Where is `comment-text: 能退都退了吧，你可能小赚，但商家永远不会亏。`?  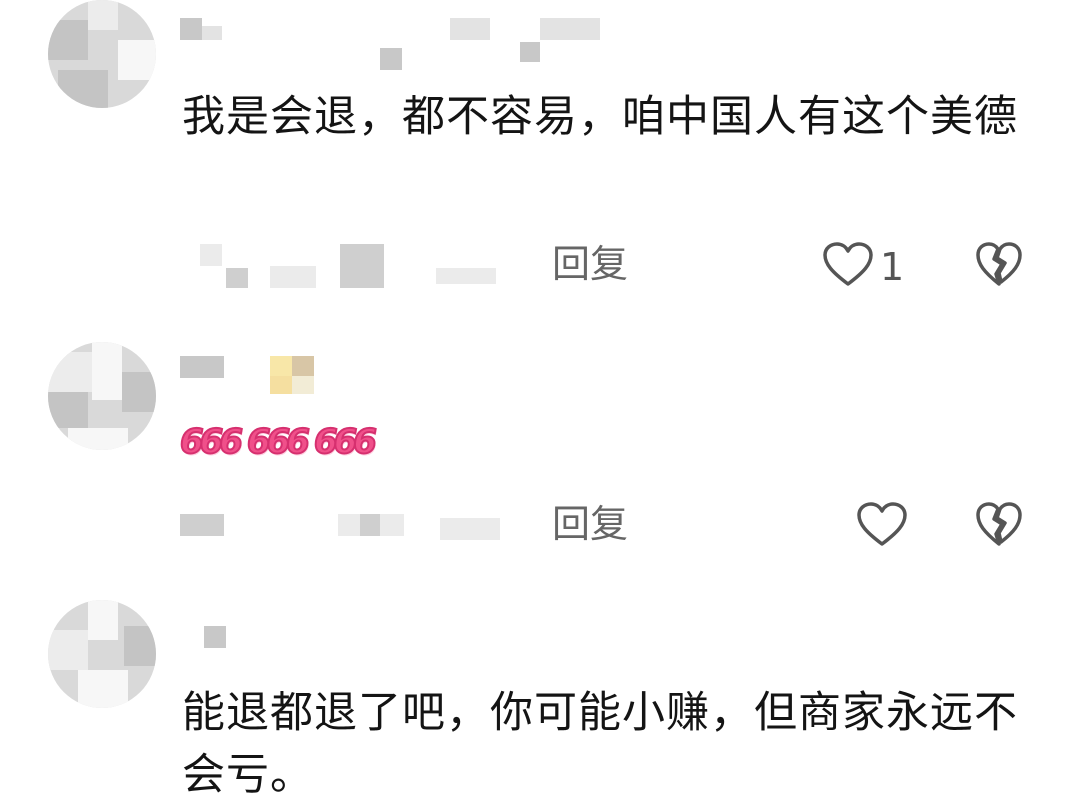
comment-text: 能退都退了吧，你可能小赚，但商家永远不会亏。 is located at coordinates (600, 744).